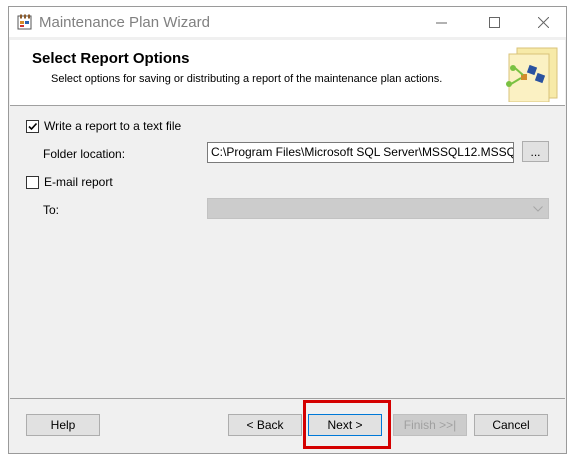 This screenshot has height=463, width=575. I want to click on page-title: Select Report Options, so click(111, 58).